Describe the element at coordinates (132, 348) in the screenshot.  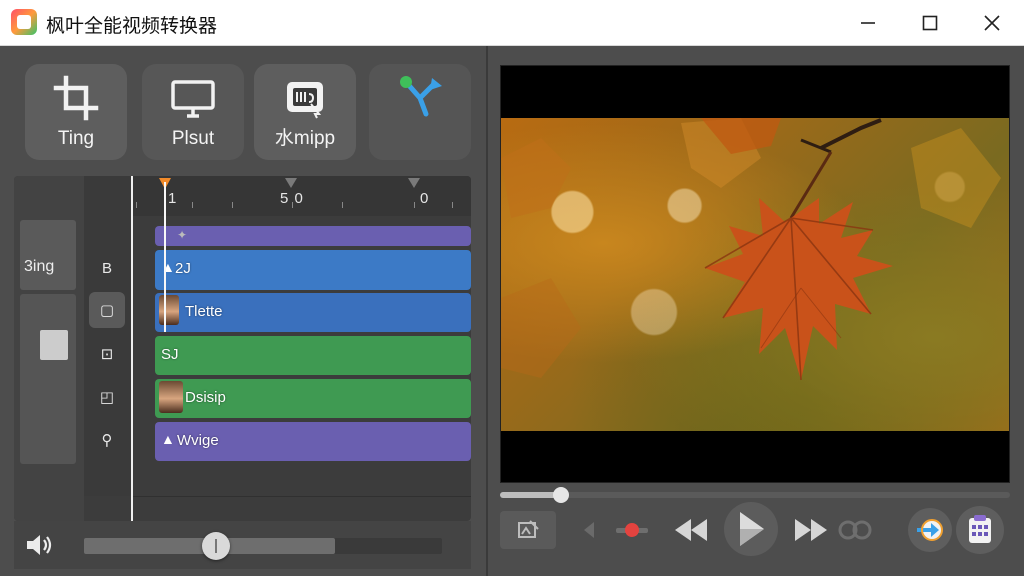
I see `timeline-start-line` at that location.